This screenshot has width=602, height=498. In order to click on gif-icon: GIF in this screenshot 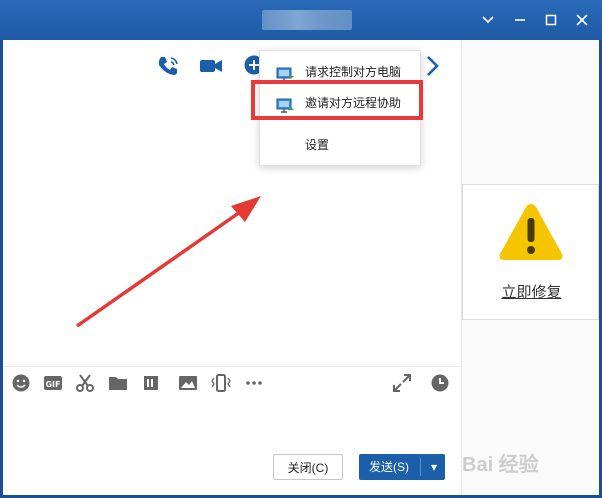, I will do `click(53, 383)`.